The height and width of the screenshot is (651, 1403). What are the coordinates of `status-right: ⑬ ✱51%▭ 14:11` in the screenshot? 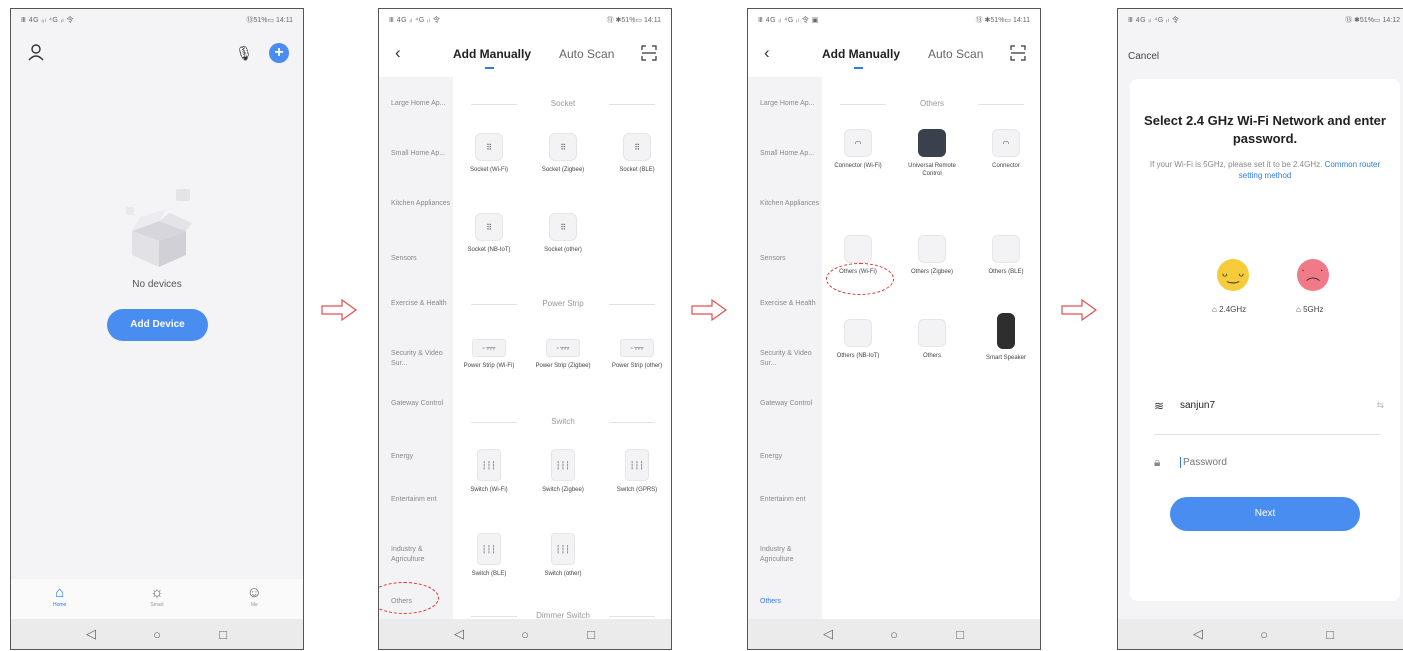 It's located at (1002, 20).